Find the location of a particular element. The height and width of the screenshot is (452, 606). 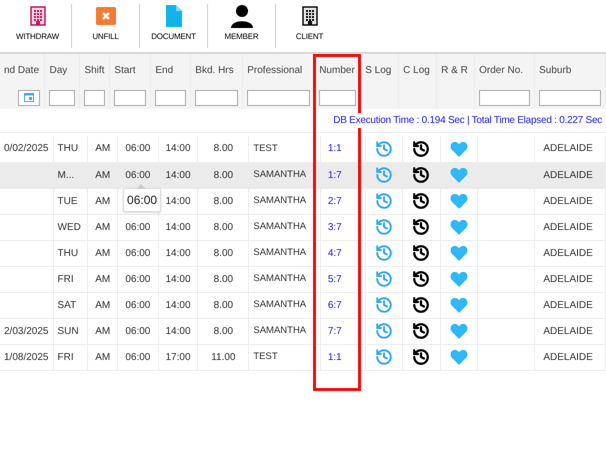

table-cell: TEST is located at coordinates (265, 356).